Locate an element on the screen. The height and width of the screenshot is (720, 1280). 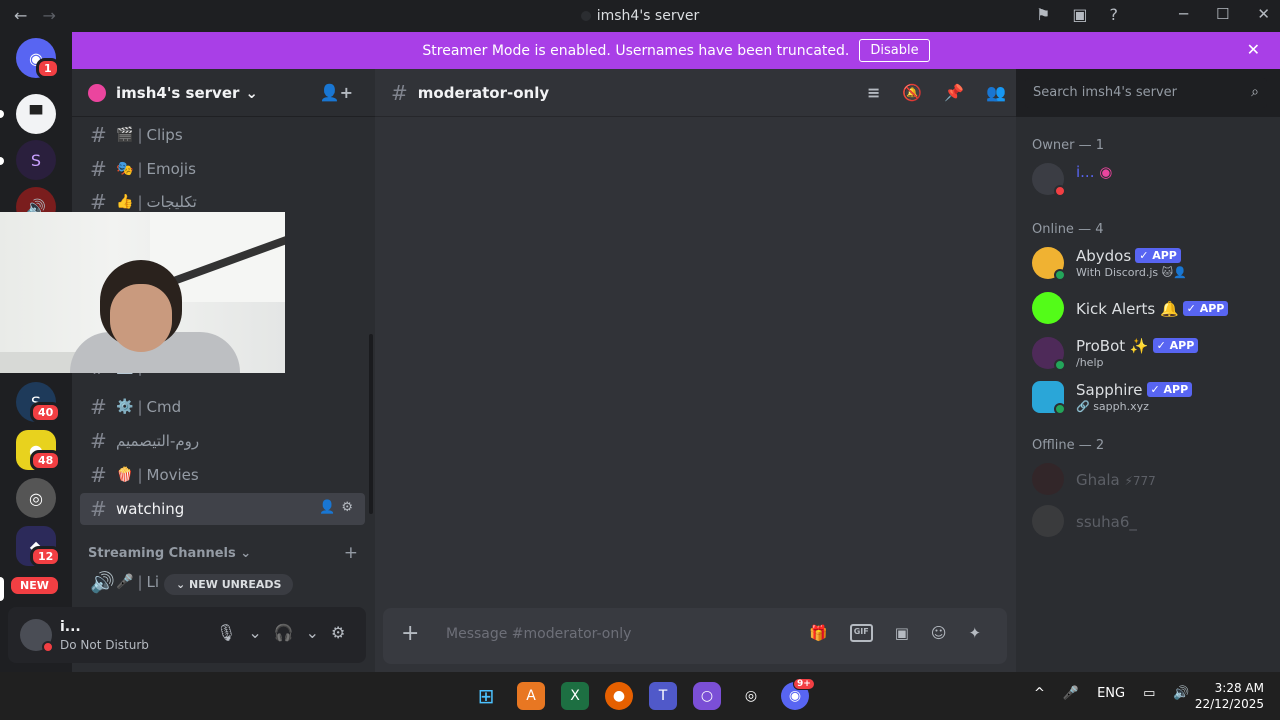
excel-icon: X is located at coordinates (575, 696).